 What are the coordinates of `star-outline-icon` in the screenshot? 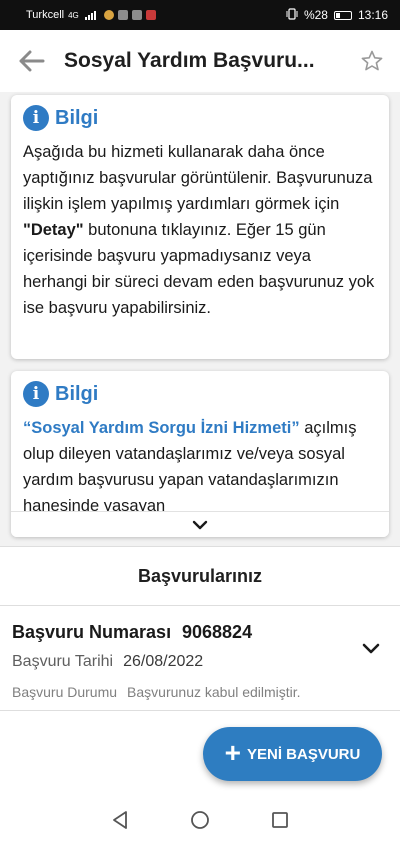 It's located at (372, 60).